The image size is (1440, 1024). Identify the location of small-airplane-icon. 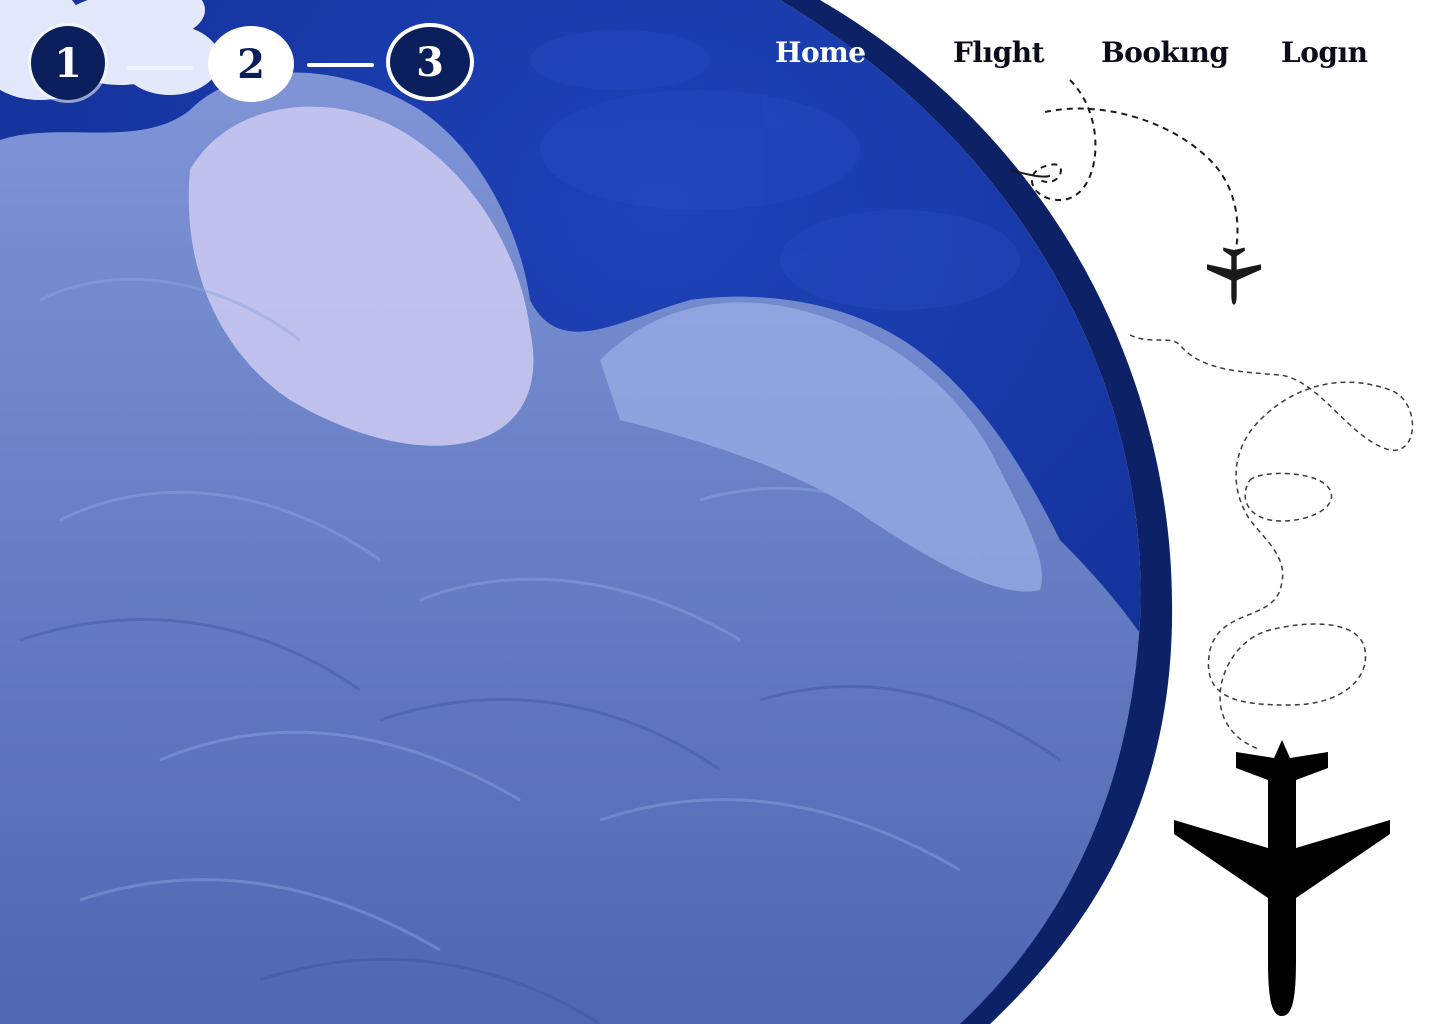
(1234, 276).